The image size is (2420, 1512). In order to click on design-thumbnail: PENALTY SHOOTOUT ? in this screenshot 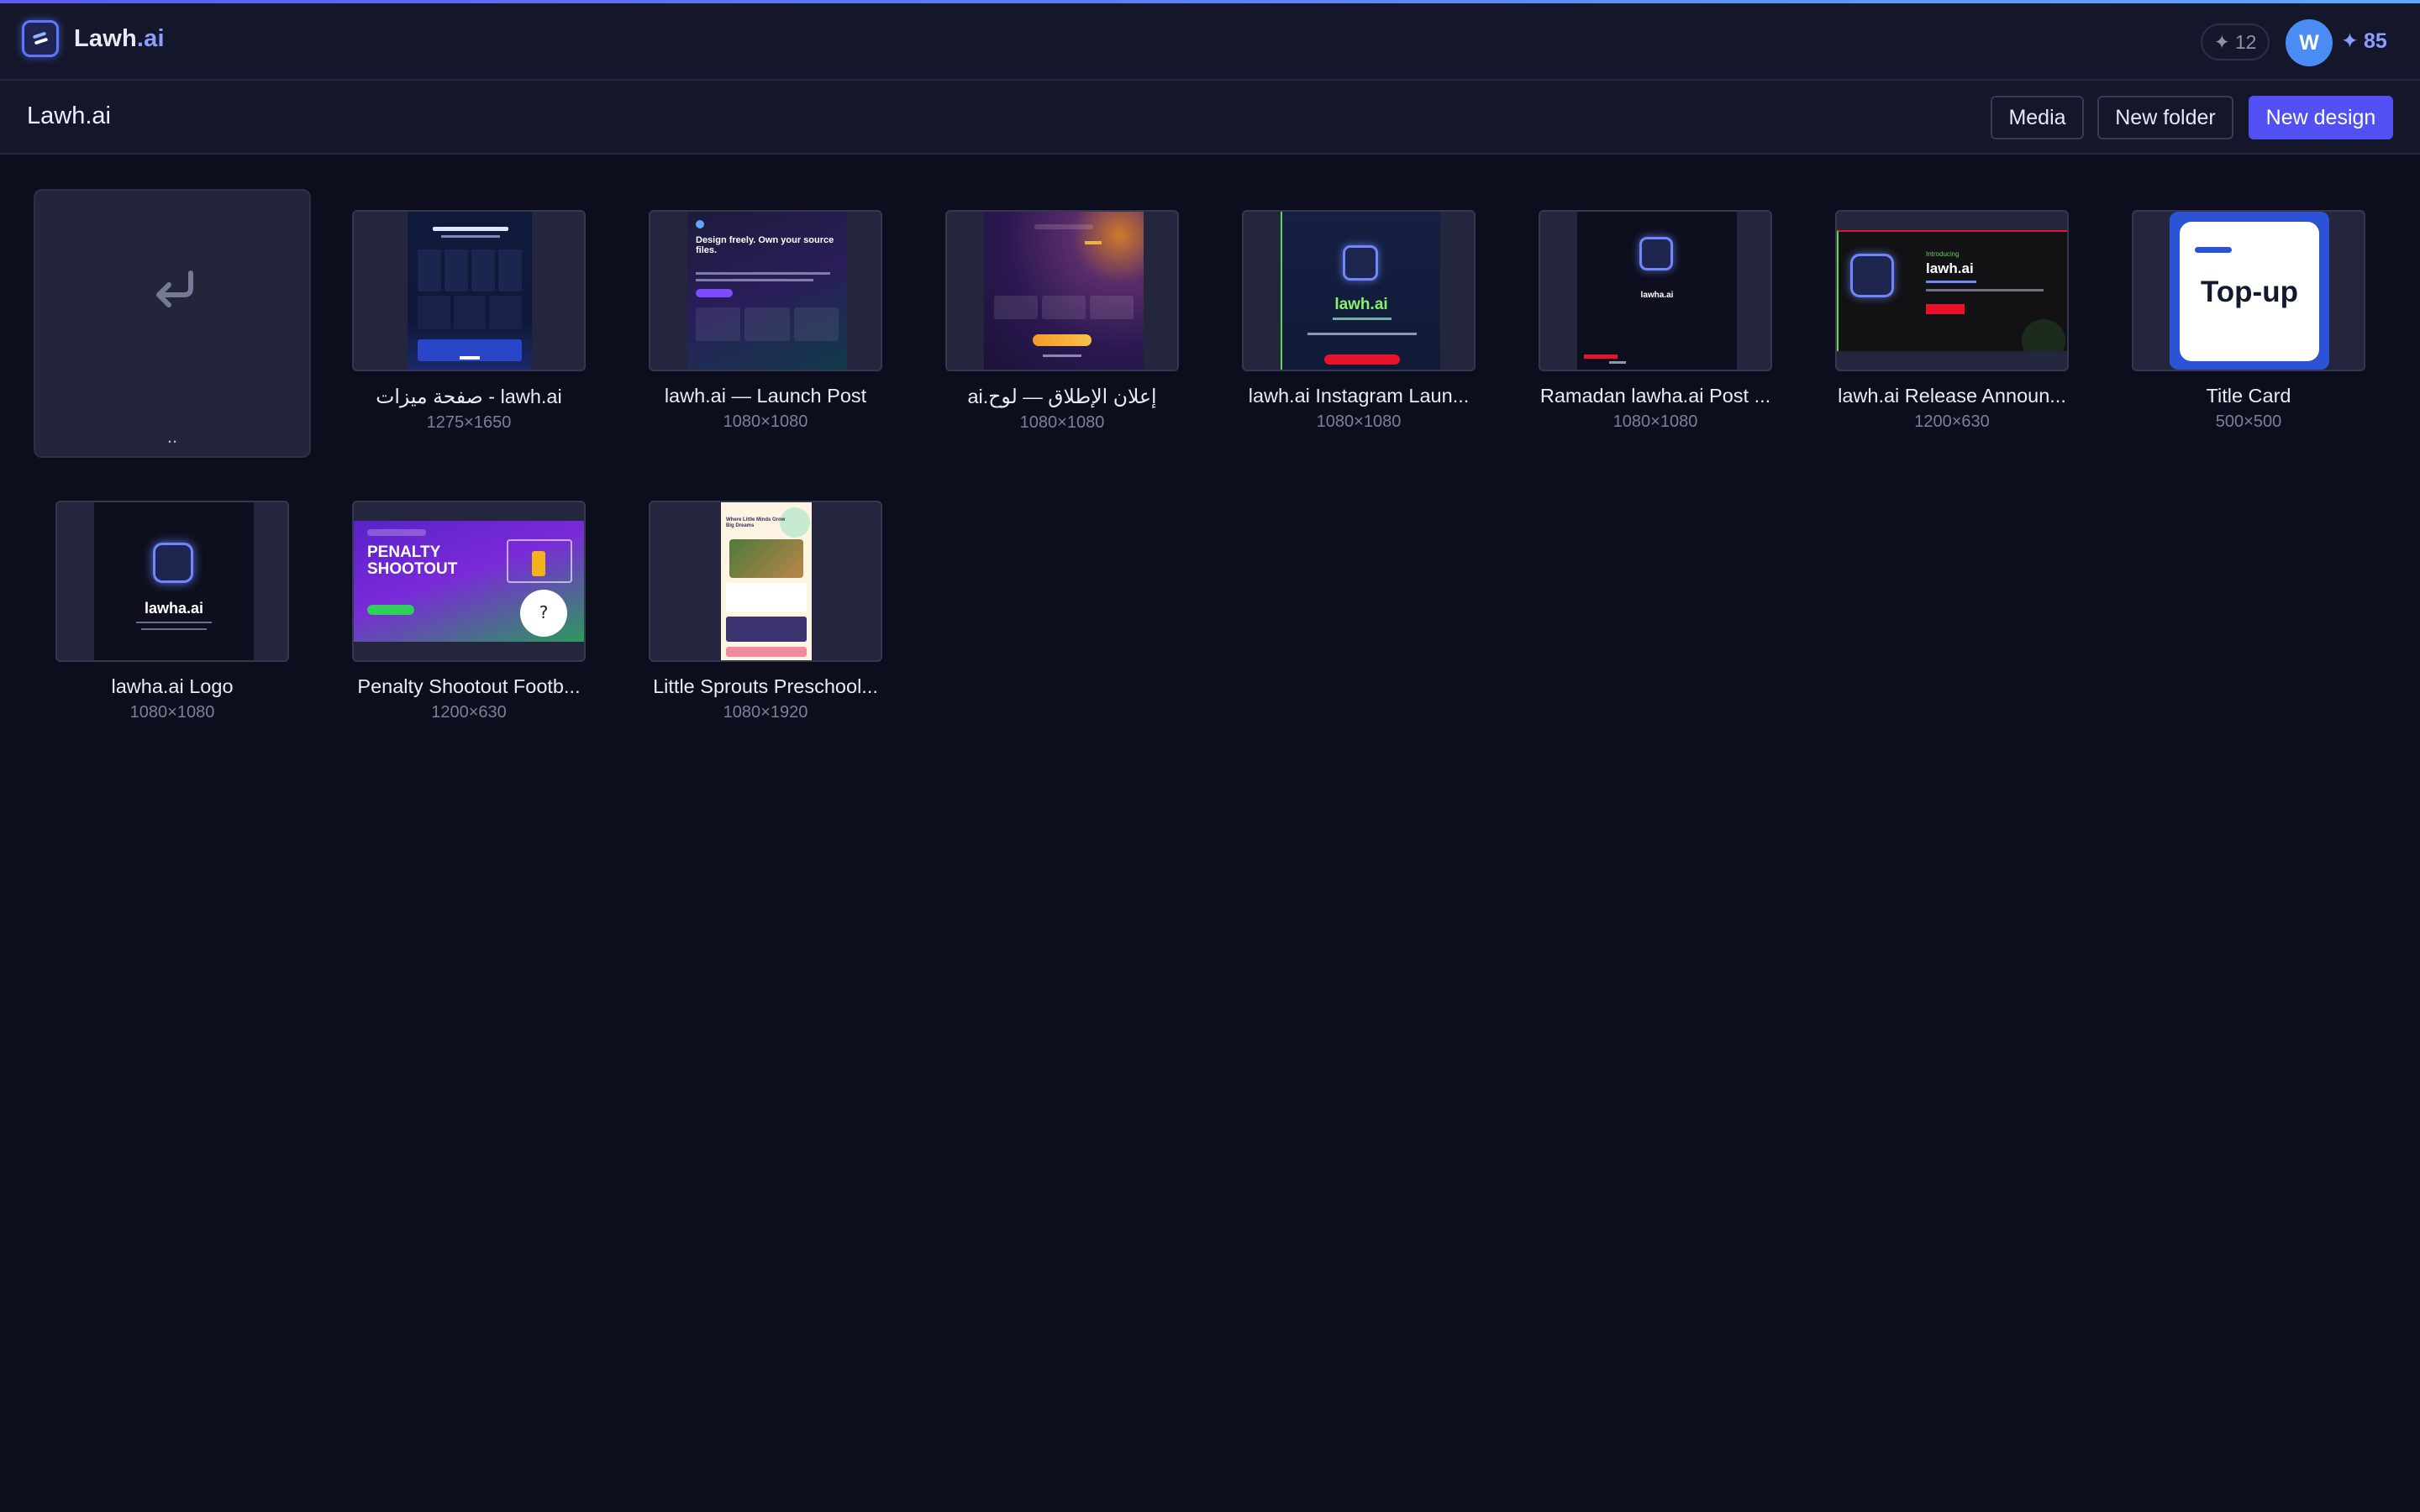, I will do `click(469, 581)`.